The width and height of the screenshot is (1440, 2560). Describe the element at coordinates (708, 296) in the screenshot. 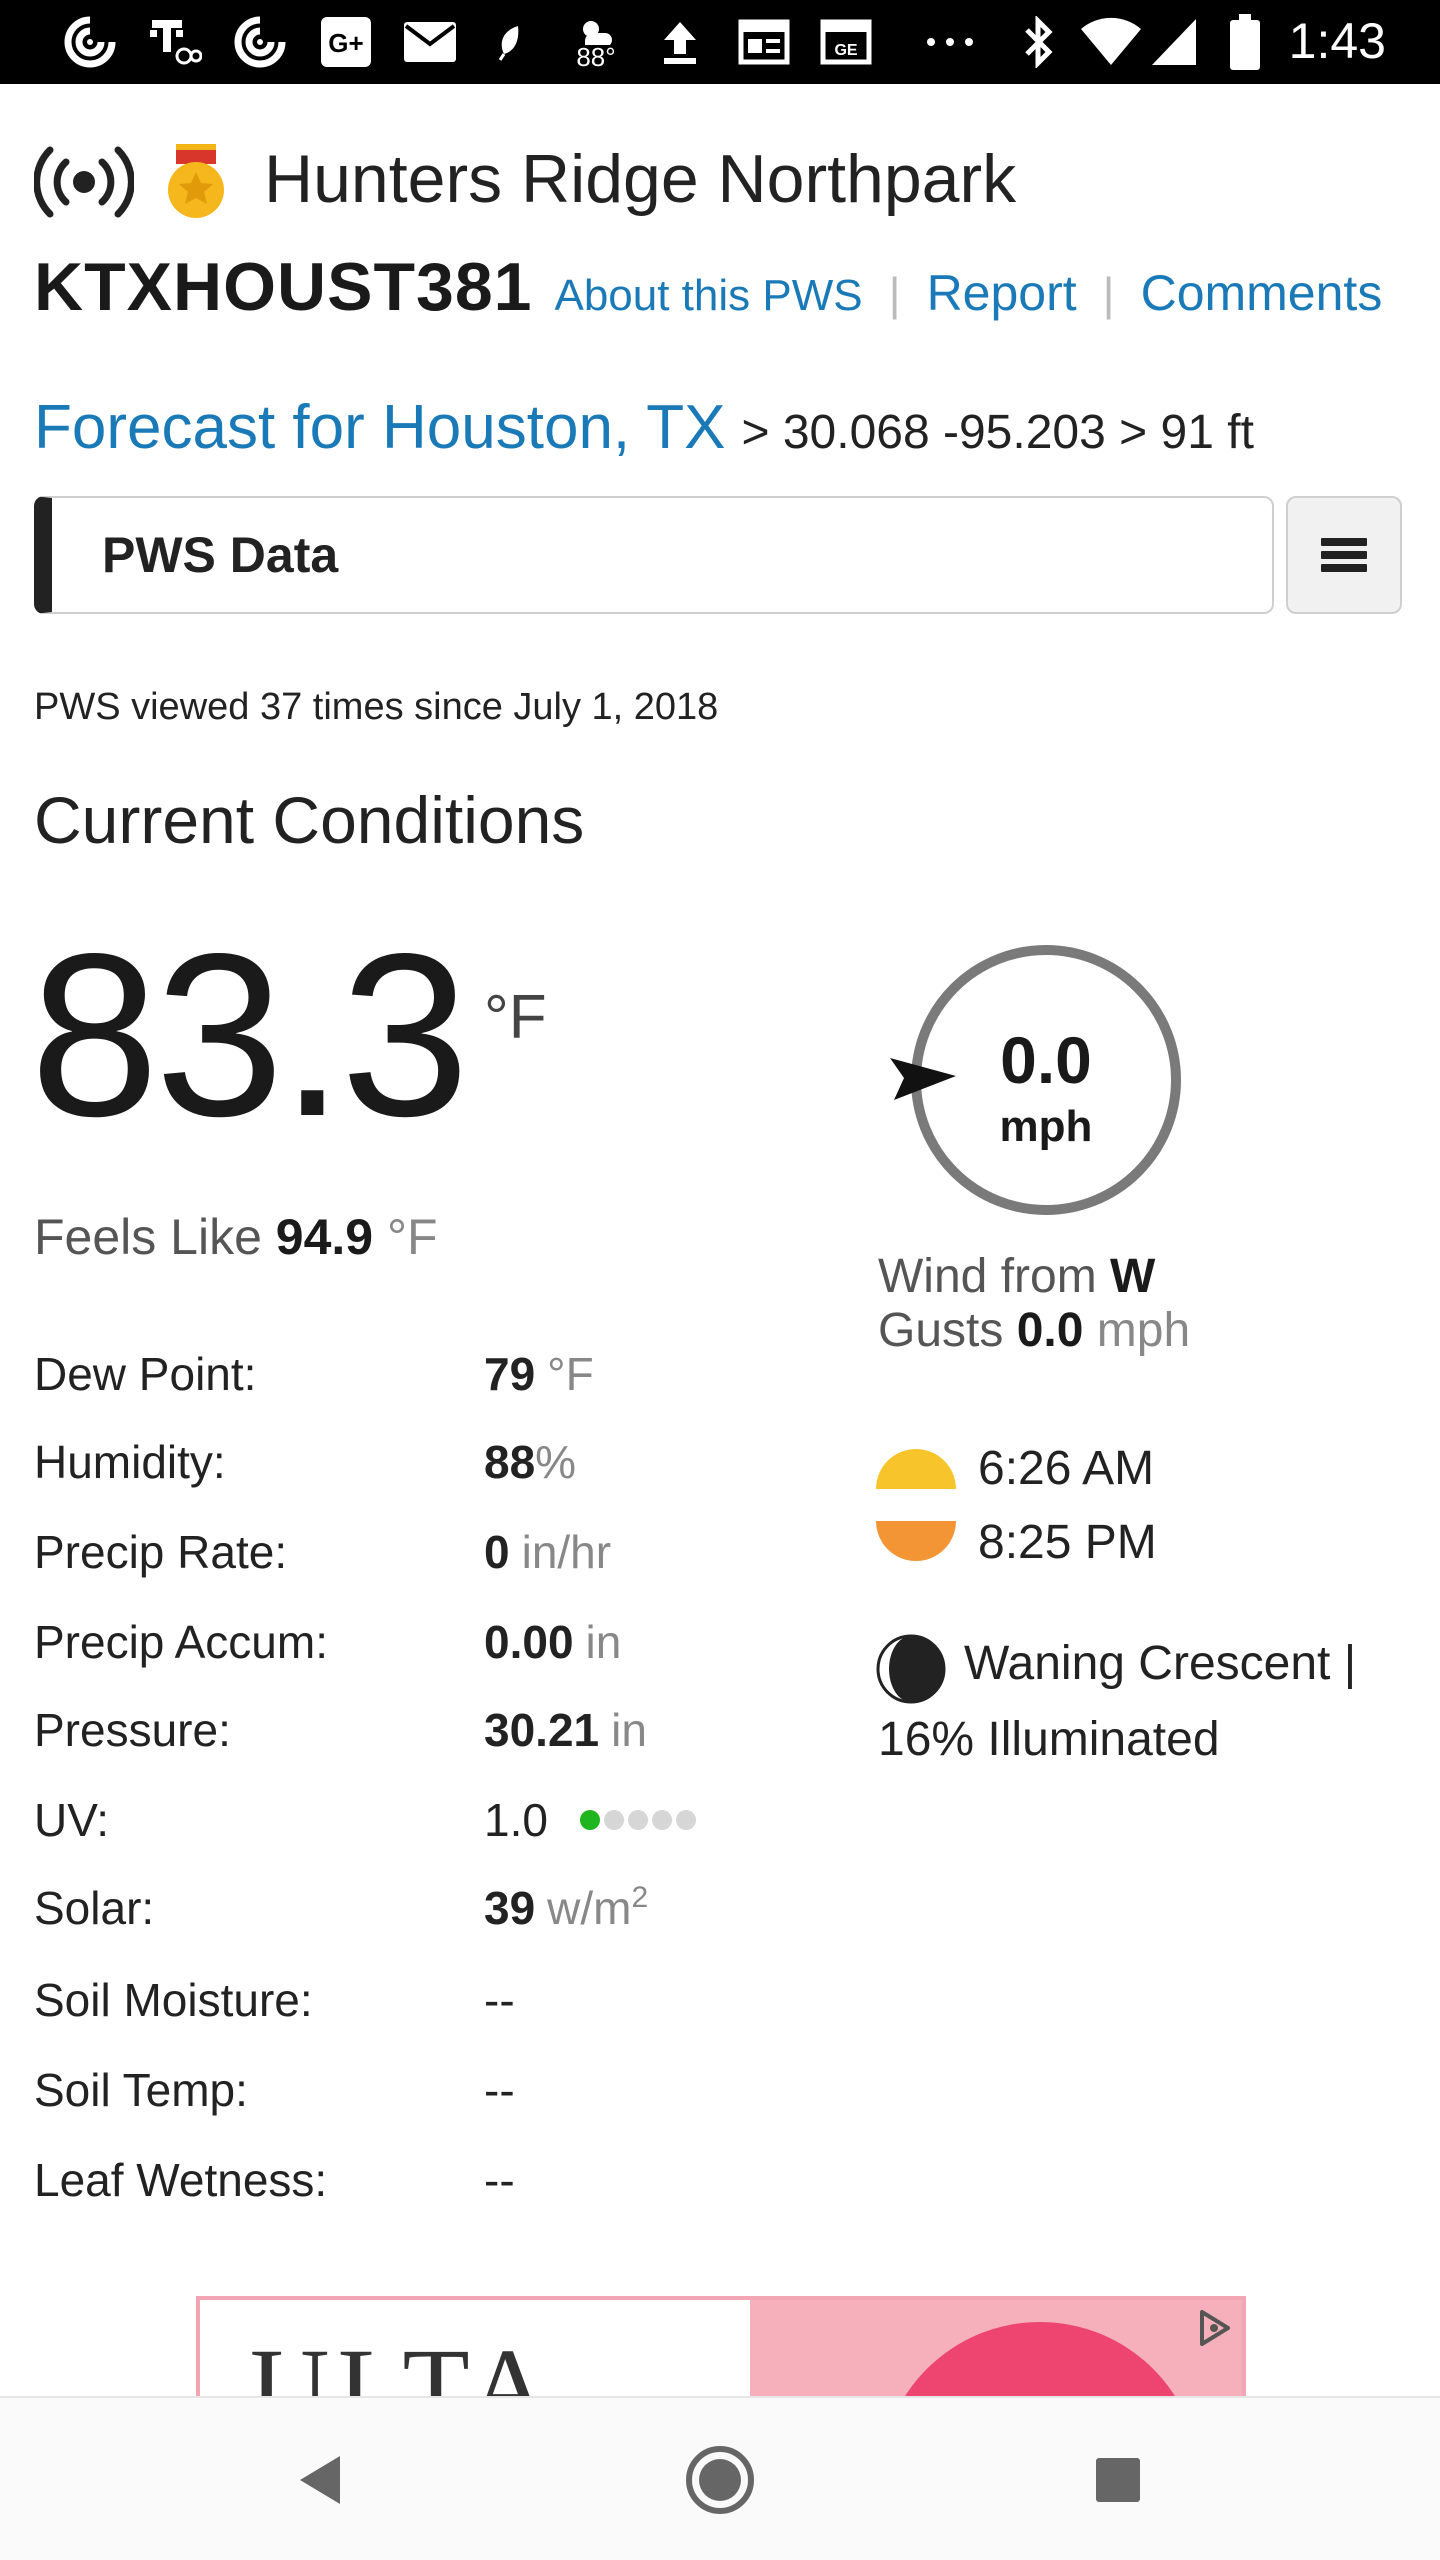

I see `about-pws-link: About this PWS` at that location.